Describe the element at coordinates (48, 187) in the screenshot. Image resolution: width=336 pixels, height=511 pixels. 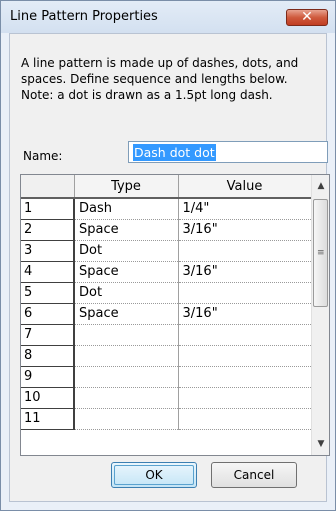
I see `row-number-header` at that location.